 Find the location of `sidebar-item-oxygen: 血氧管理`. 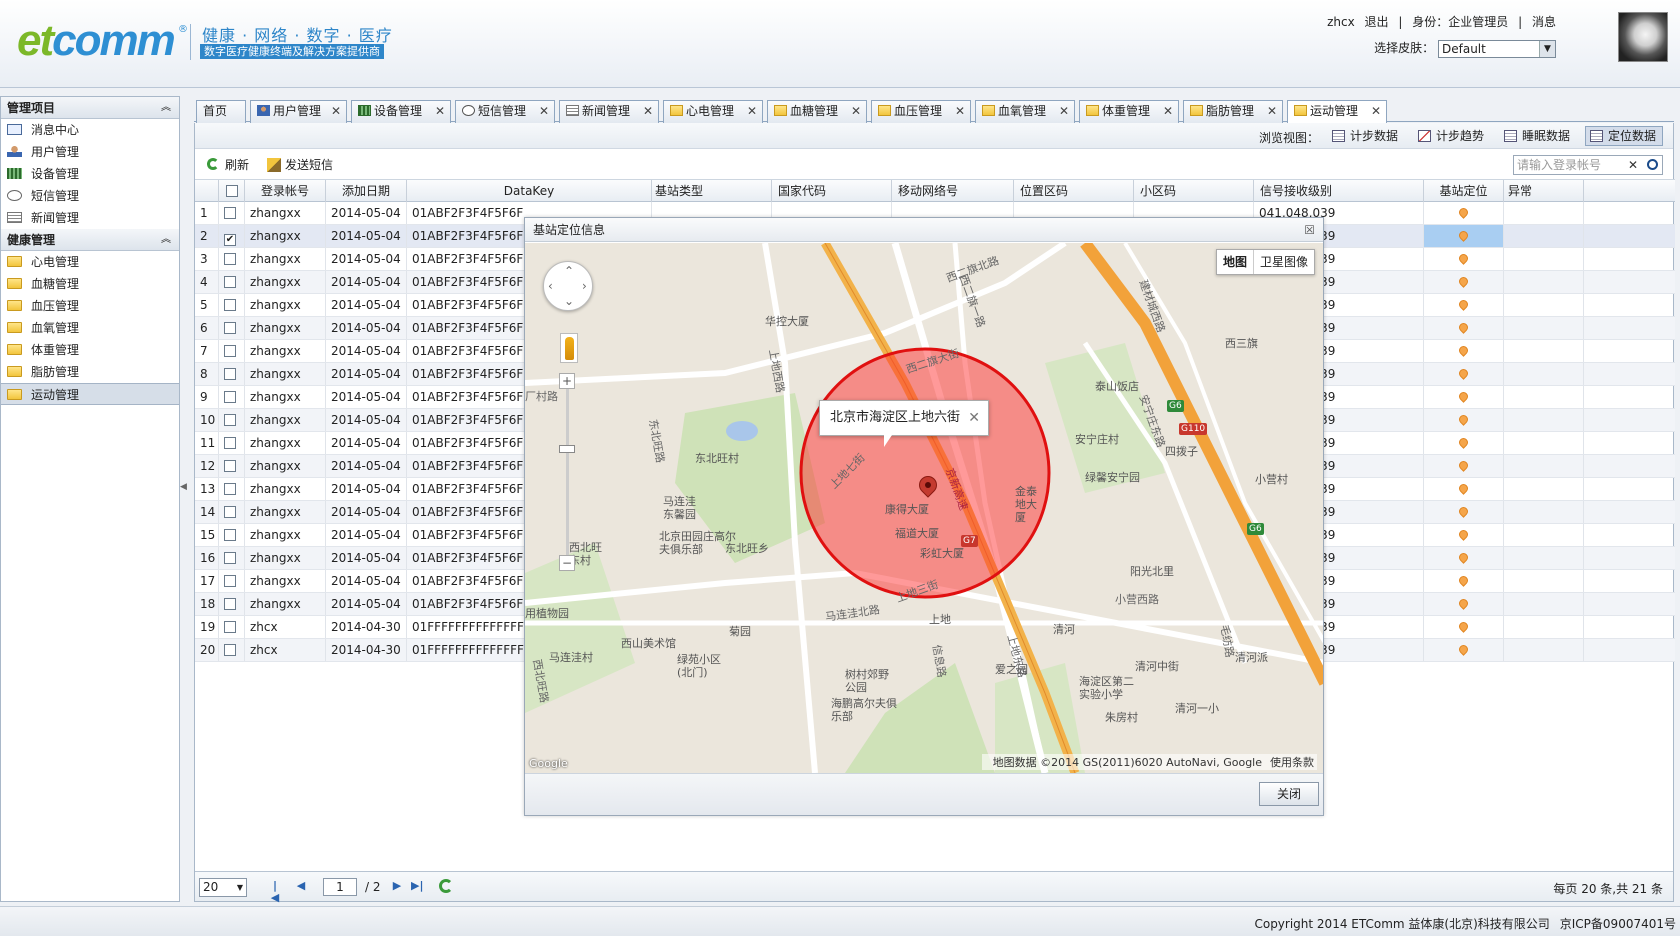

sidebar-item-oxygen: 血氧管理 is located at coordinates (90, 328).